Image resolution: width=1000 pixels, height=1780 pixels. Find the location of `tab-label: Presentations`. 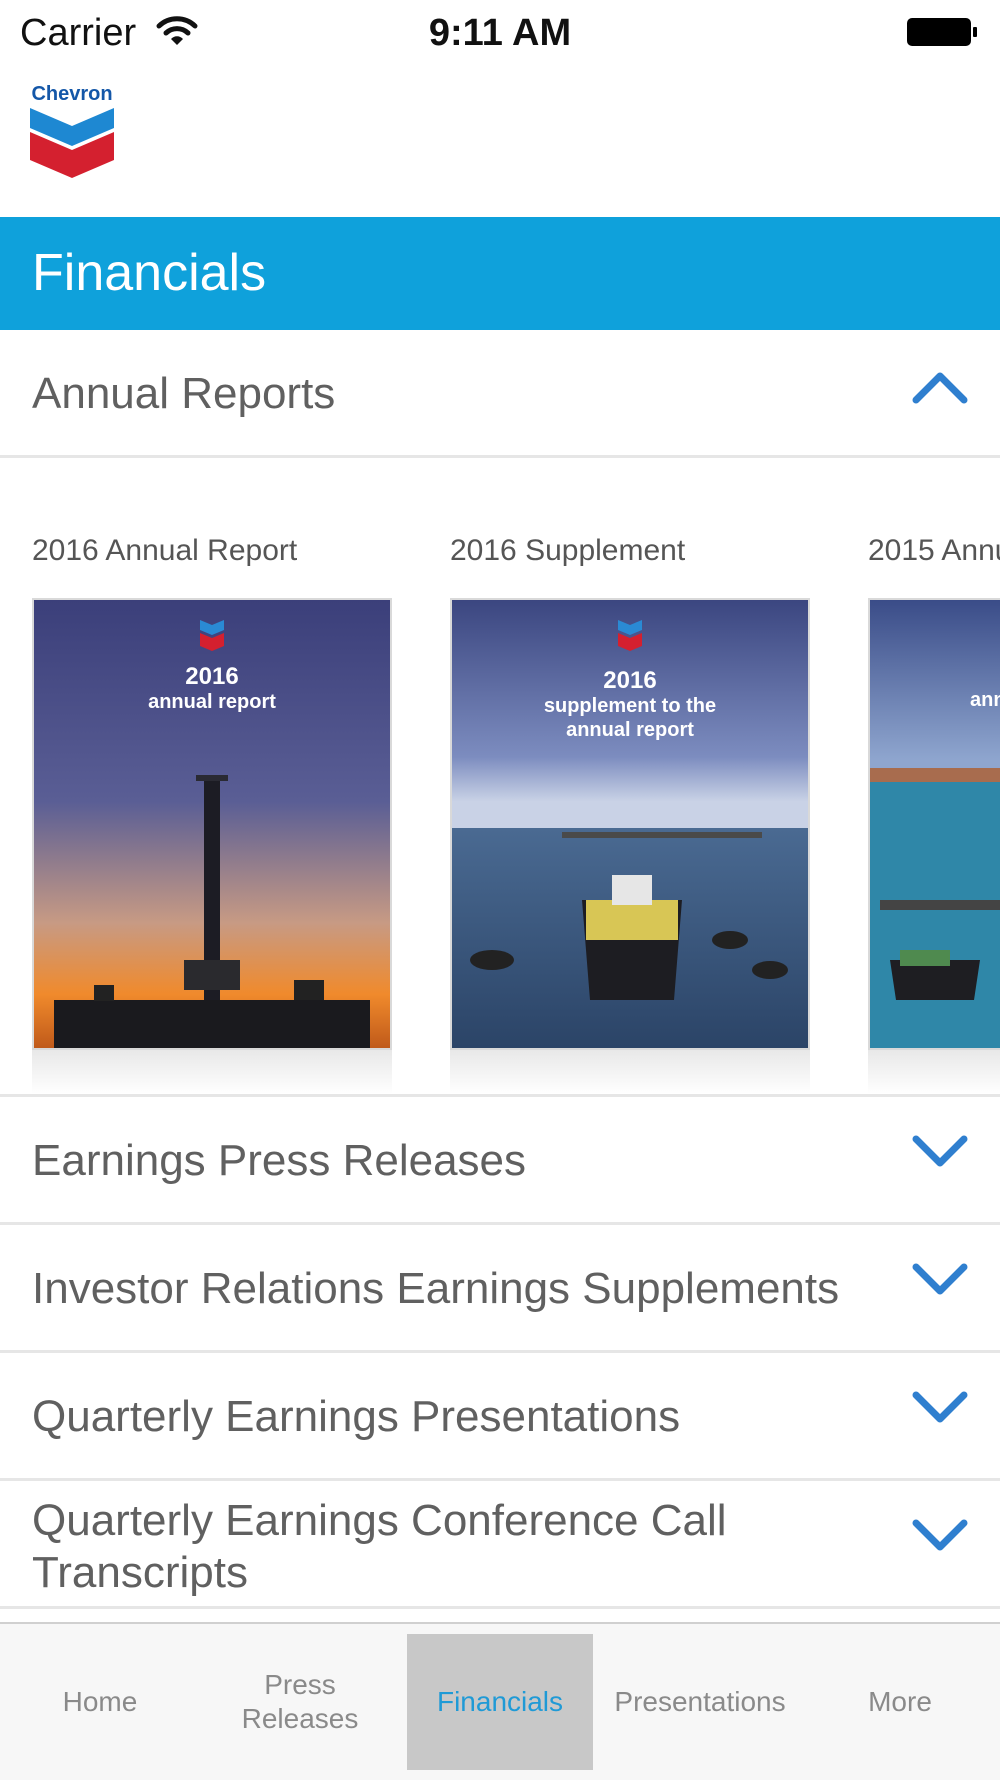

tab-label: Presentations is located at coordinates (700, 1701).